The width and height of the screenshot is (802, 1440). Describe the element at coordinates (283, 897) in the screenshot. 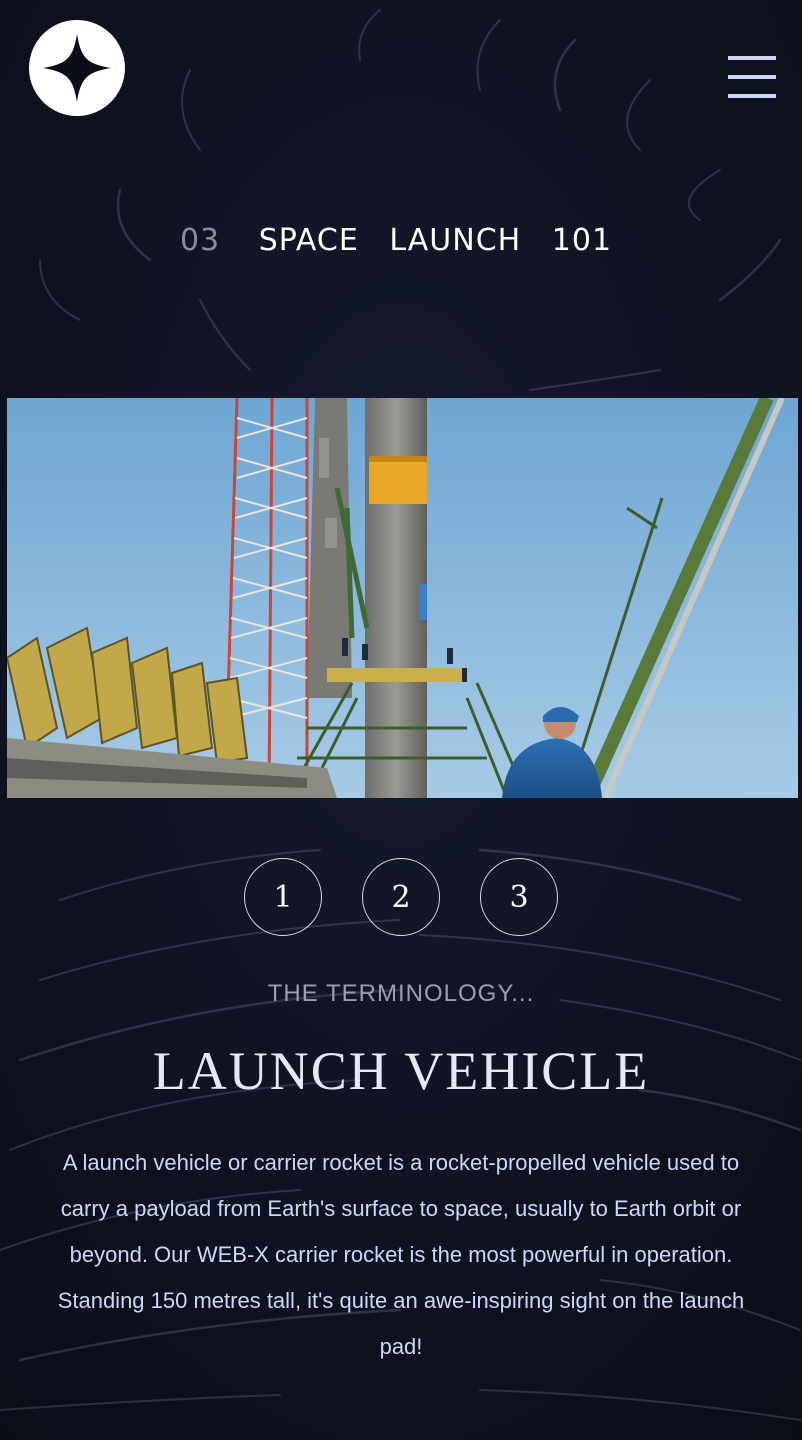

I see `step-1-button: 1` at that location.